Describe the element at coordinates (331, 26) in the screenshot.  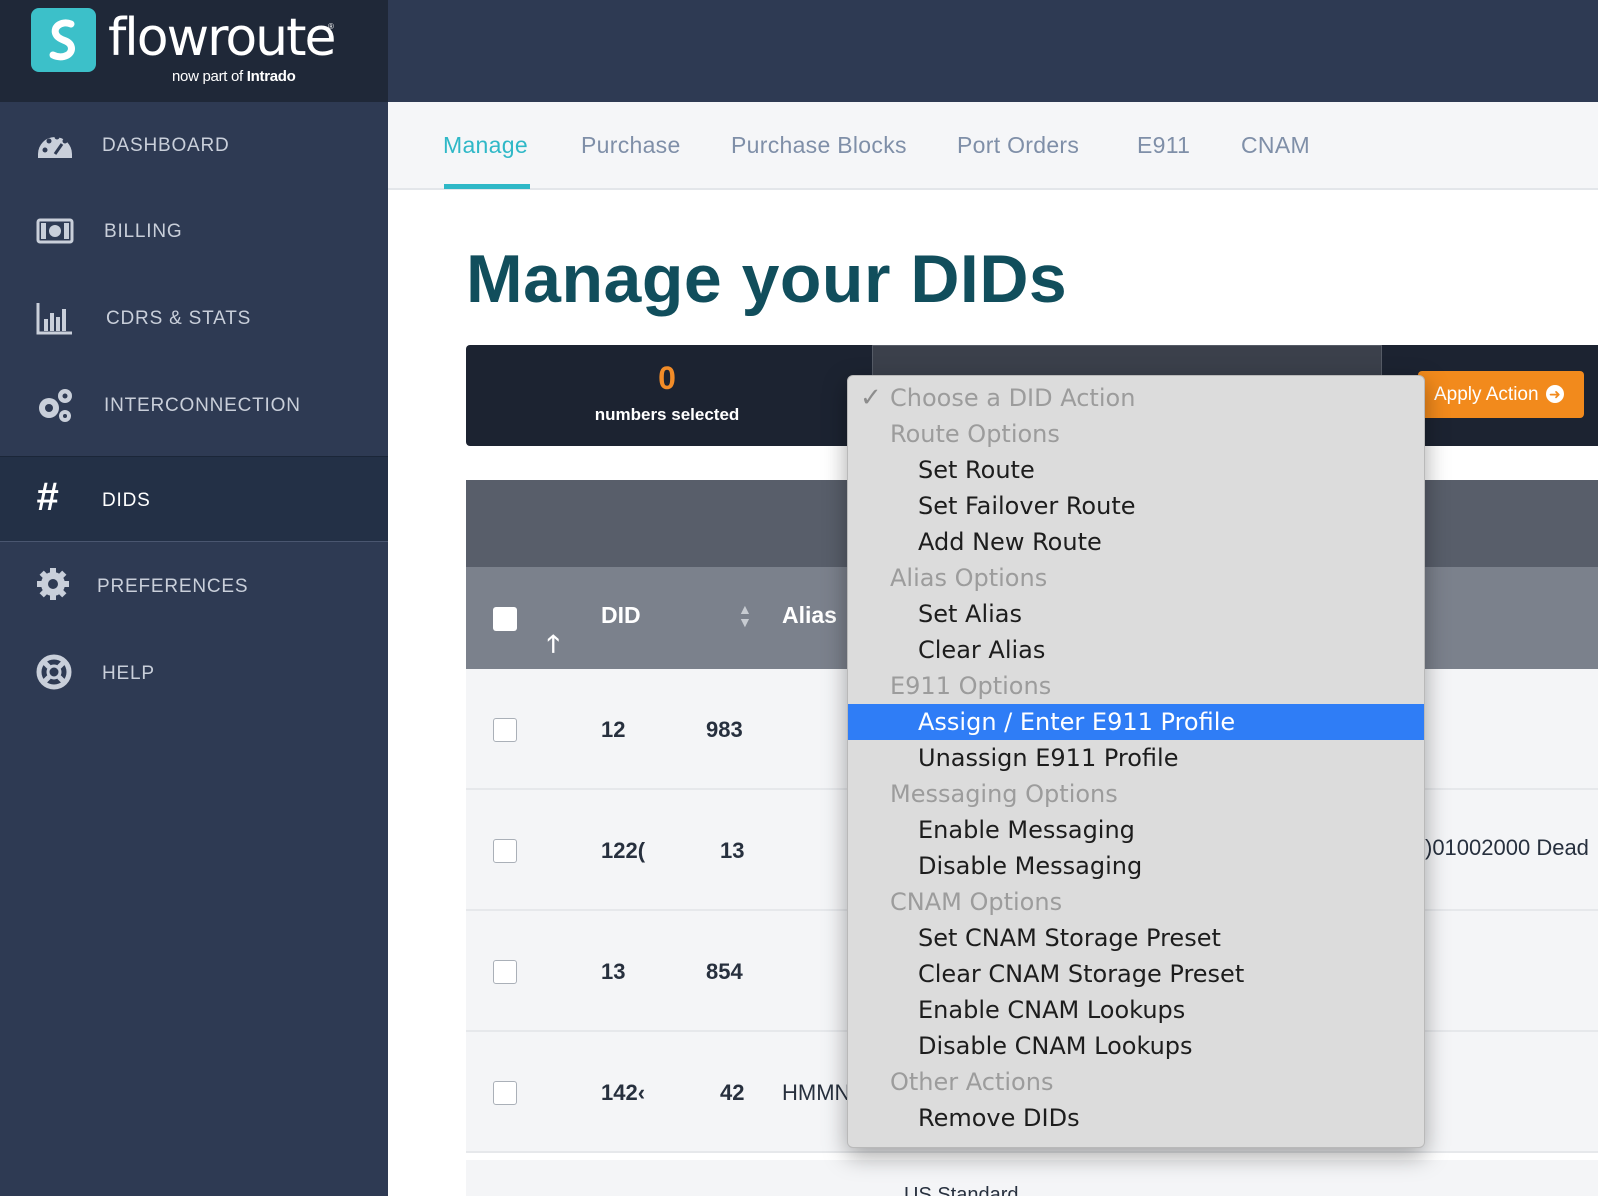
I see `brand-registered-mark: ®` at that location.